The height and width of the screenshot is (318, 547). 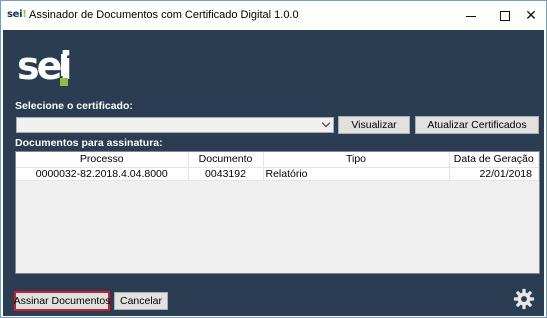 I want to click on sei-logo-dot, so click(x=64, y=82).